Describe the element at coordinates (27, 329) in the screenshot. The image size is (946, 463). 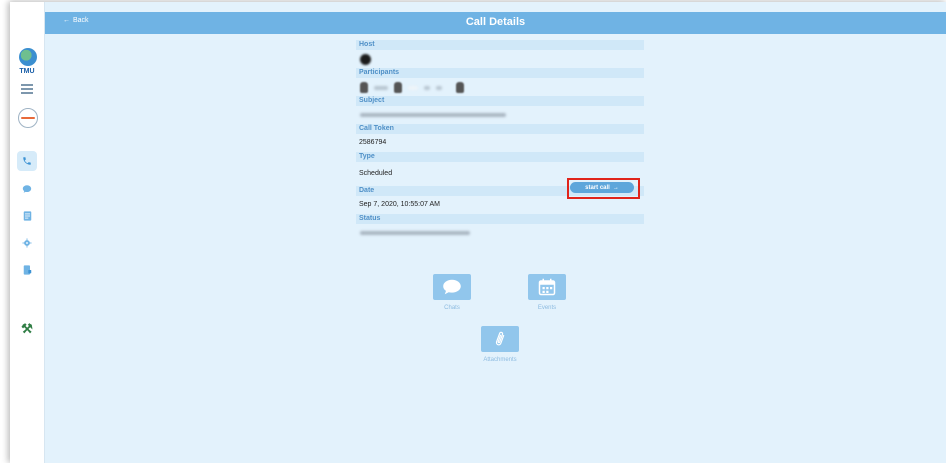
I see `tools-icon: ⚒` at that location.